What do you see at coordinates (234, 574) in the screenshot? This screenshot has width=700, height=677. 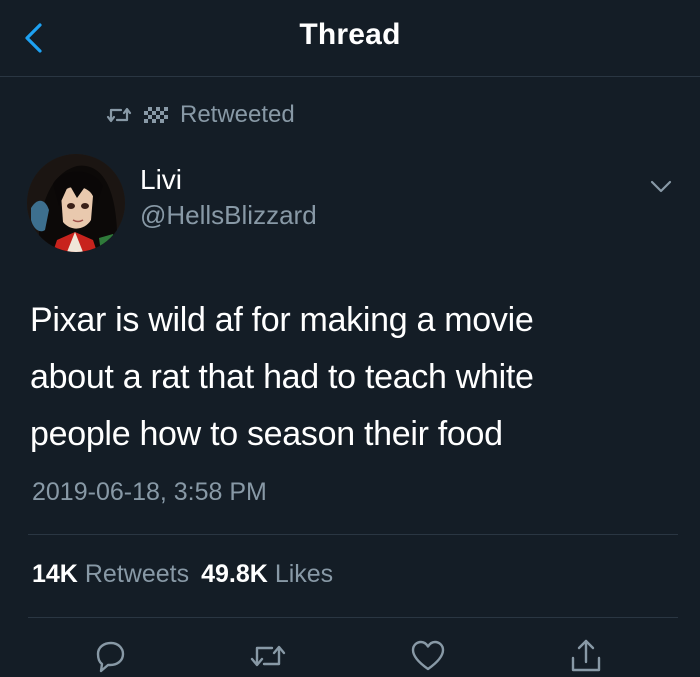 I see `likes-count: 49.8K` at bounding box center [234, 574].